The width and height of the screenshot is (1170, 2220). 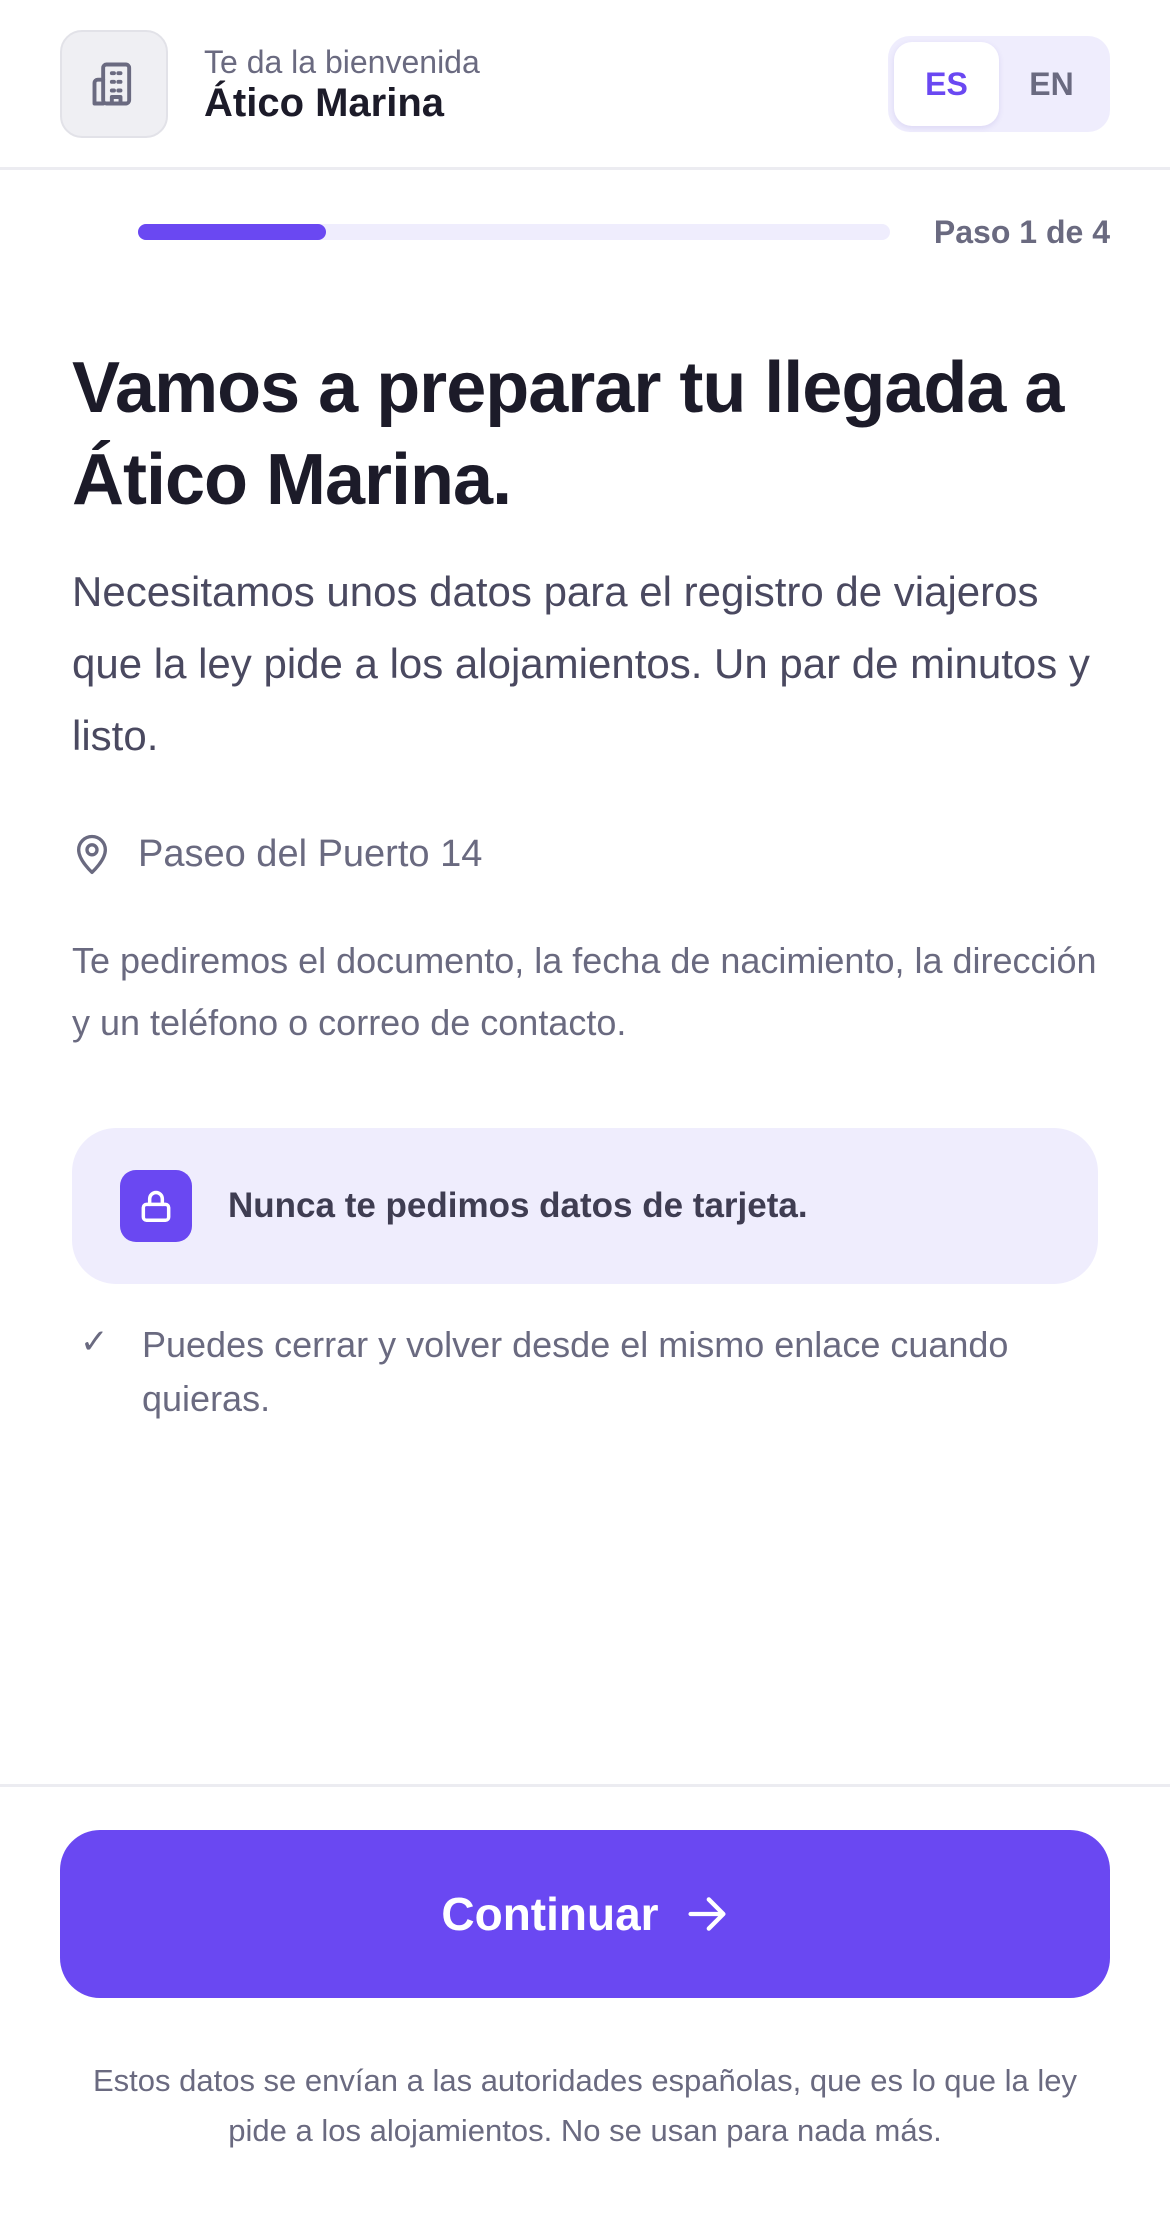 I want to click on building-icon, so click(x=112, y=84).